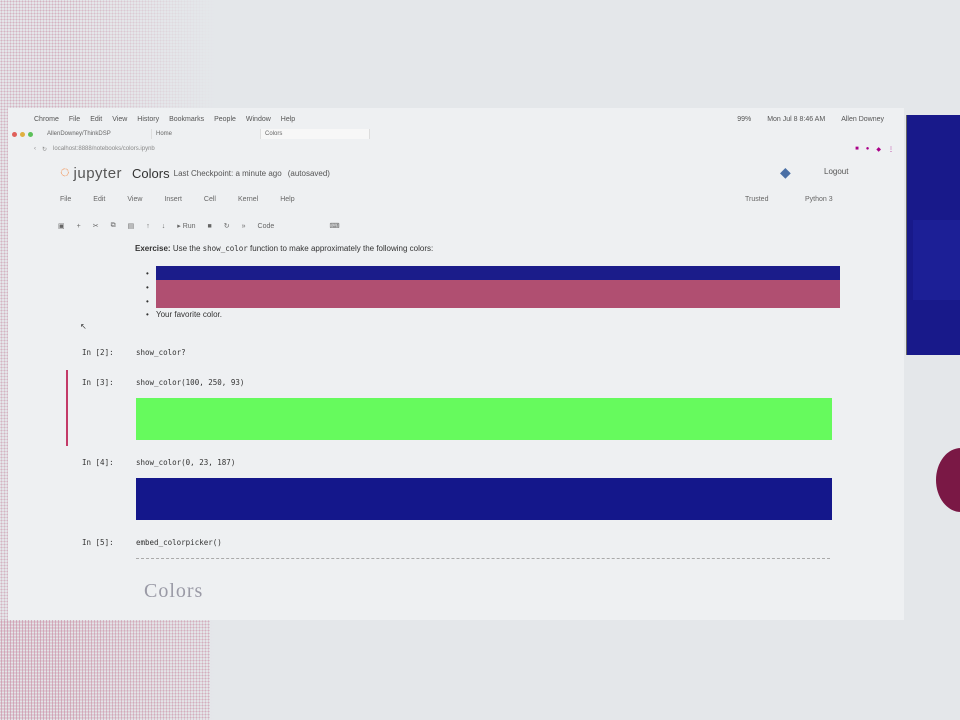 The height and width of the screenshot is (720, 960). What do you see at coordinates (484, 499) in the screenshot?
I see `color-output-blue` at bounding box center [484, 499].